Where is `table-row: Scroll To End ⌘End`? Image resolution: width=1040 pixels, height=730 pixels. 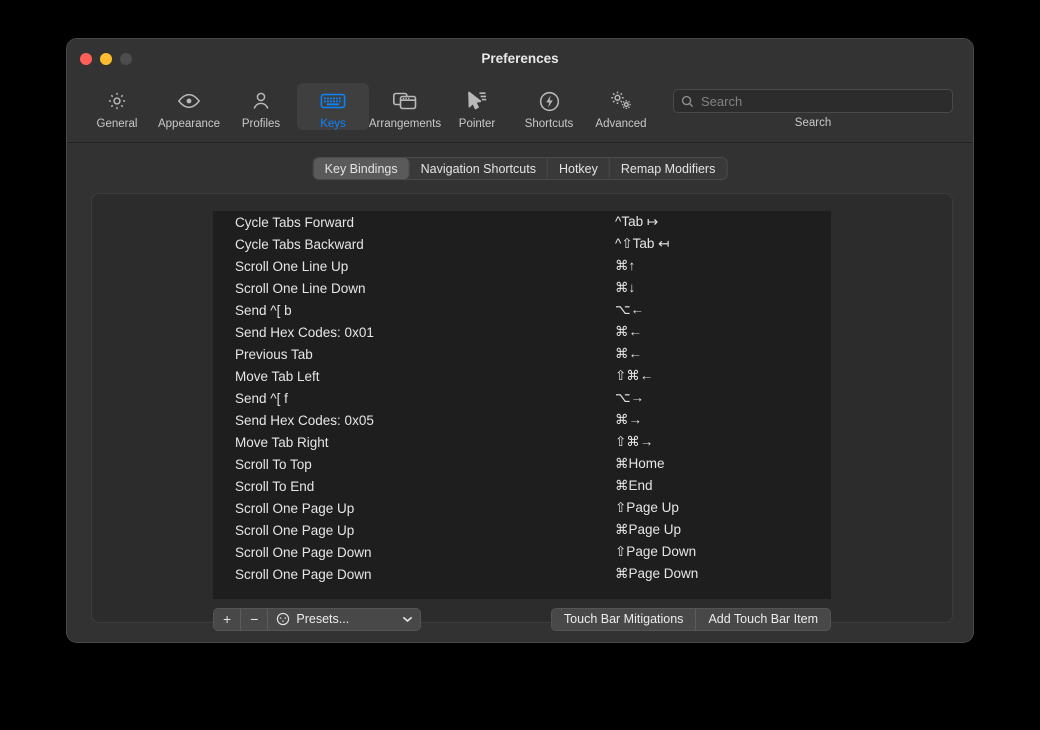 table-row: Scroll To End ⌘End is located at coordinates (522, 486).